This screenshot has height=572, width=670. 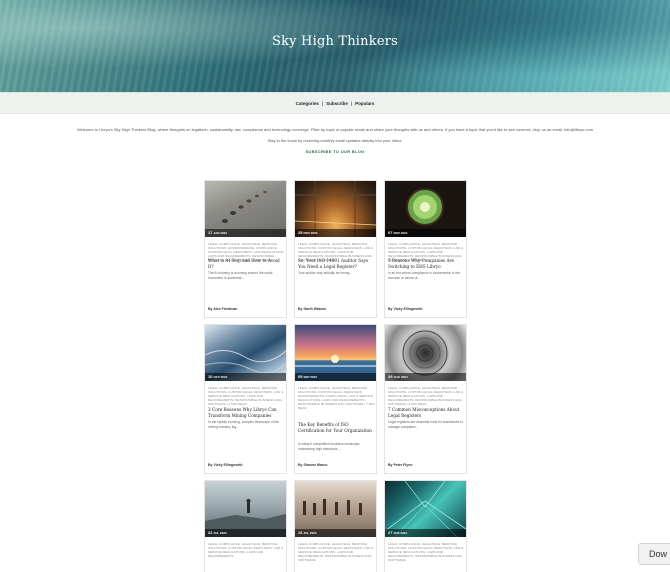 What do you see at coordinates (425, 209) in the screenshot?
I see `card-image: 07NOV 2024` at bounding box center [425, 209].